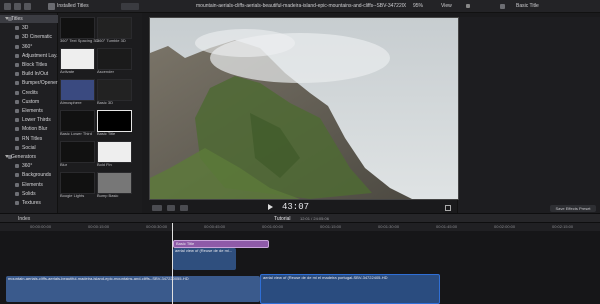  Describe the element at coordinates (67, 71) in the screenshot. I see `title-thumbnail-label: Activate` at that location.